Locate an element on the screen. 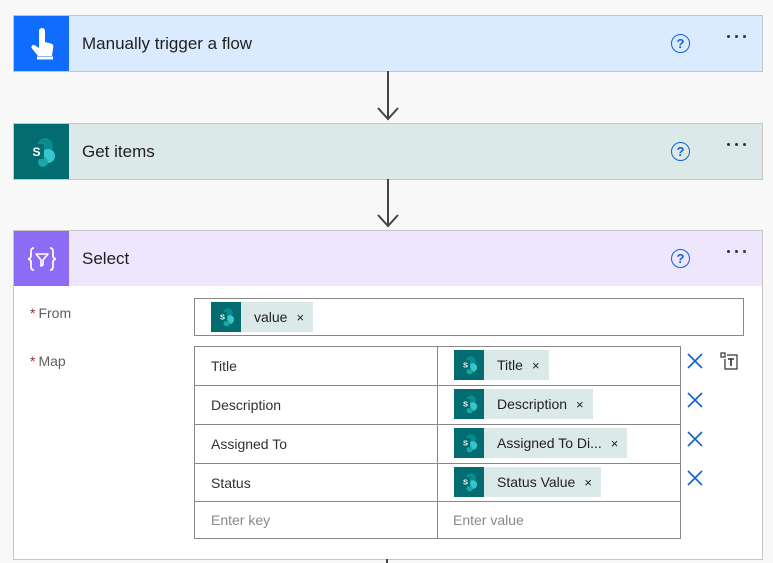 This screenshot has width=773, height=563. connector-line is located at coordinates (387, 561).